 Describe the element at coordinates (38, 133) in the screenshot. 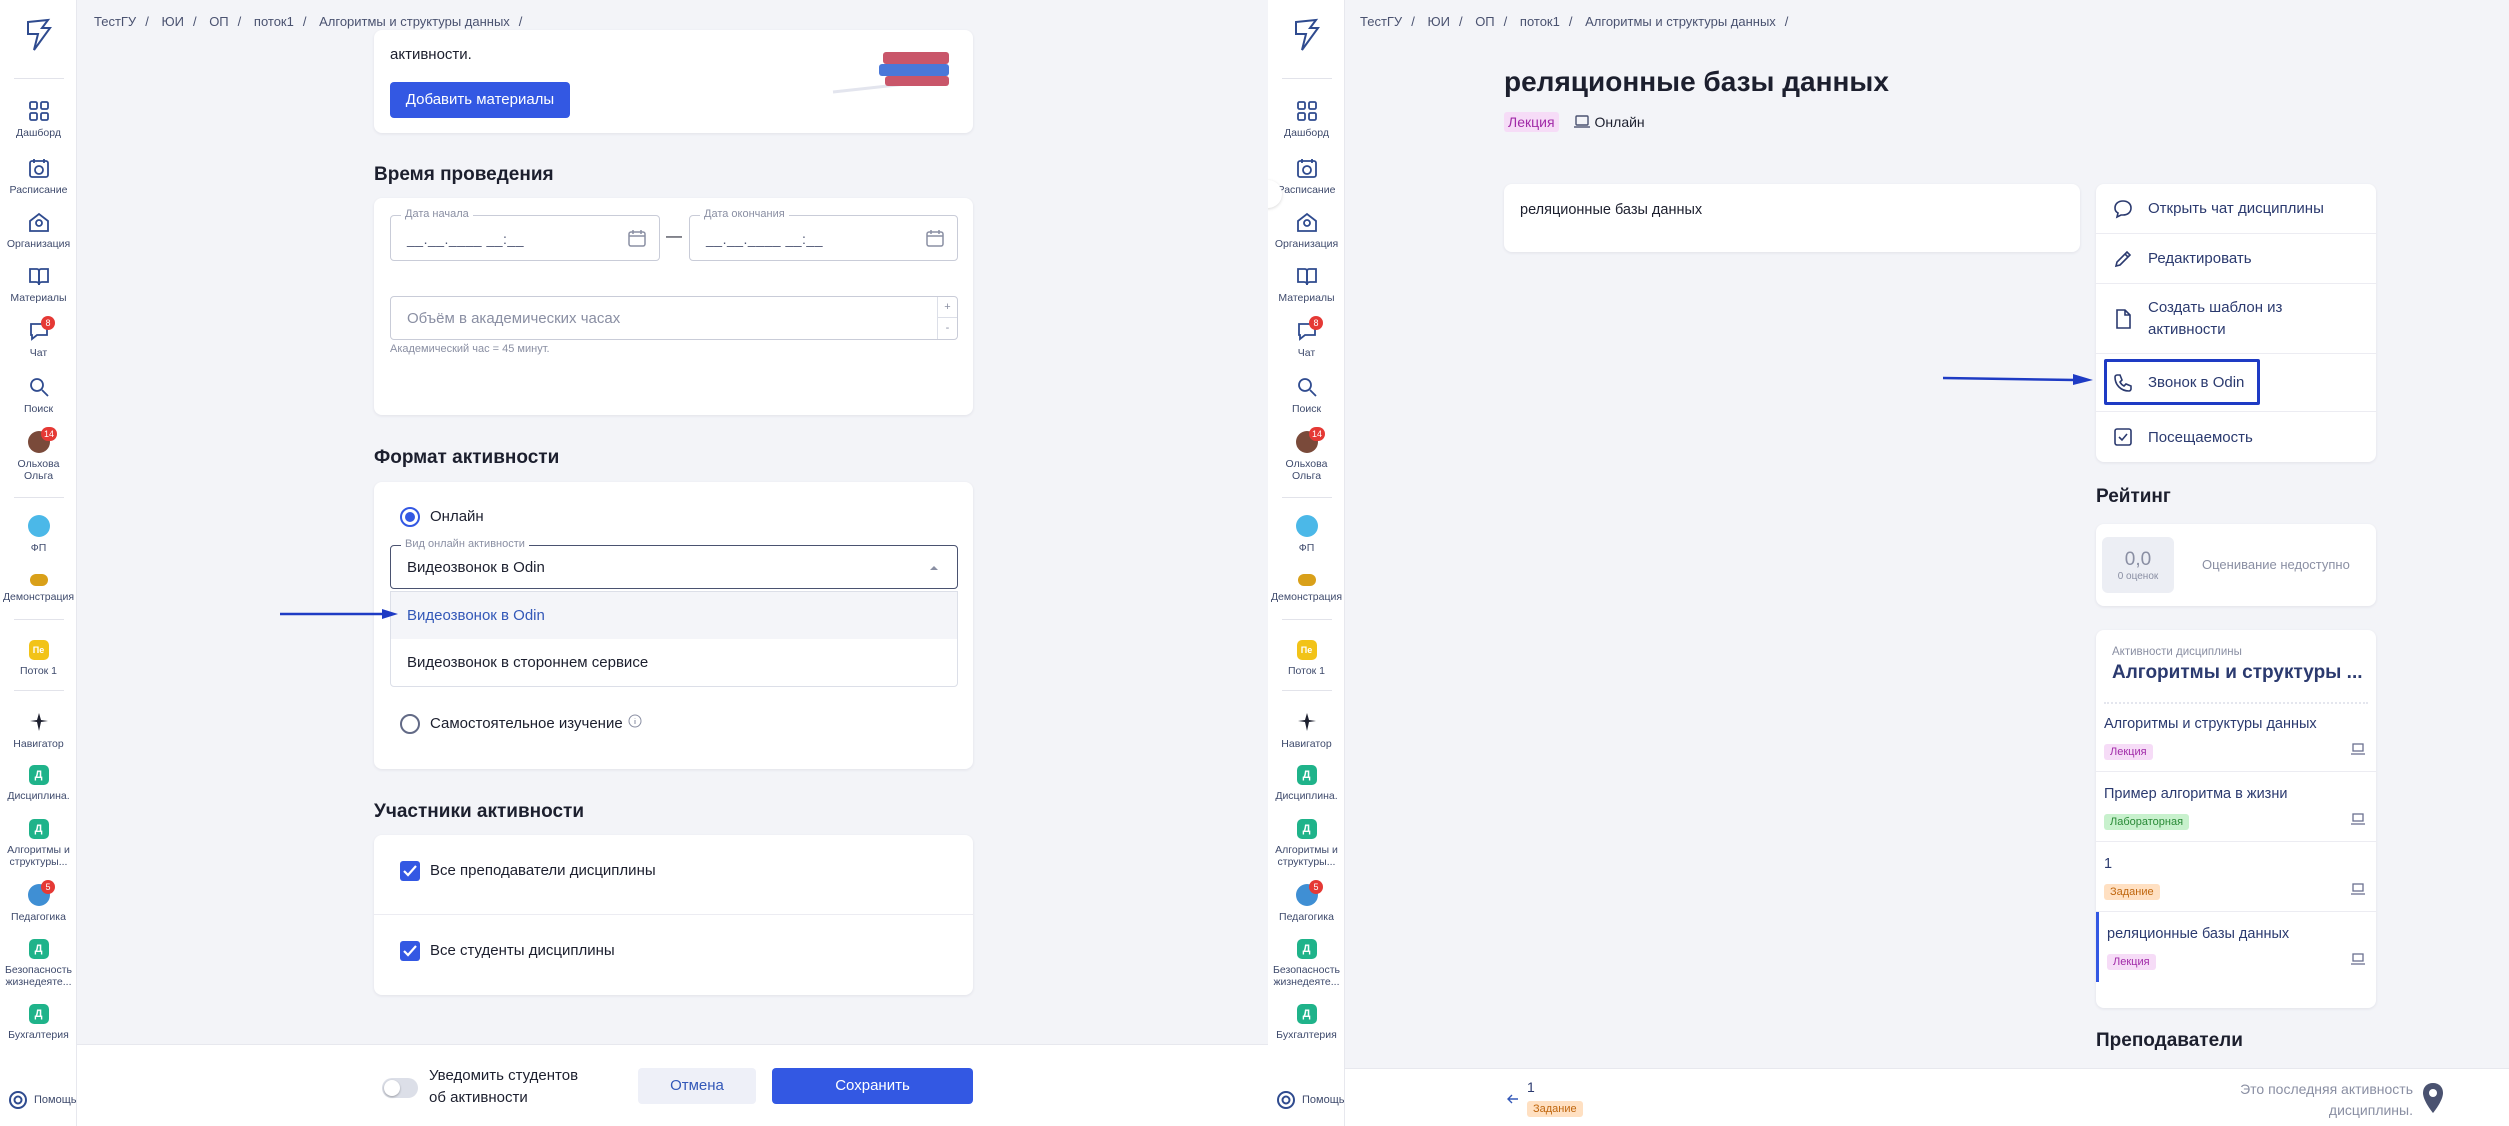

I see `sidebar-item-label: Дашборд` at that location.